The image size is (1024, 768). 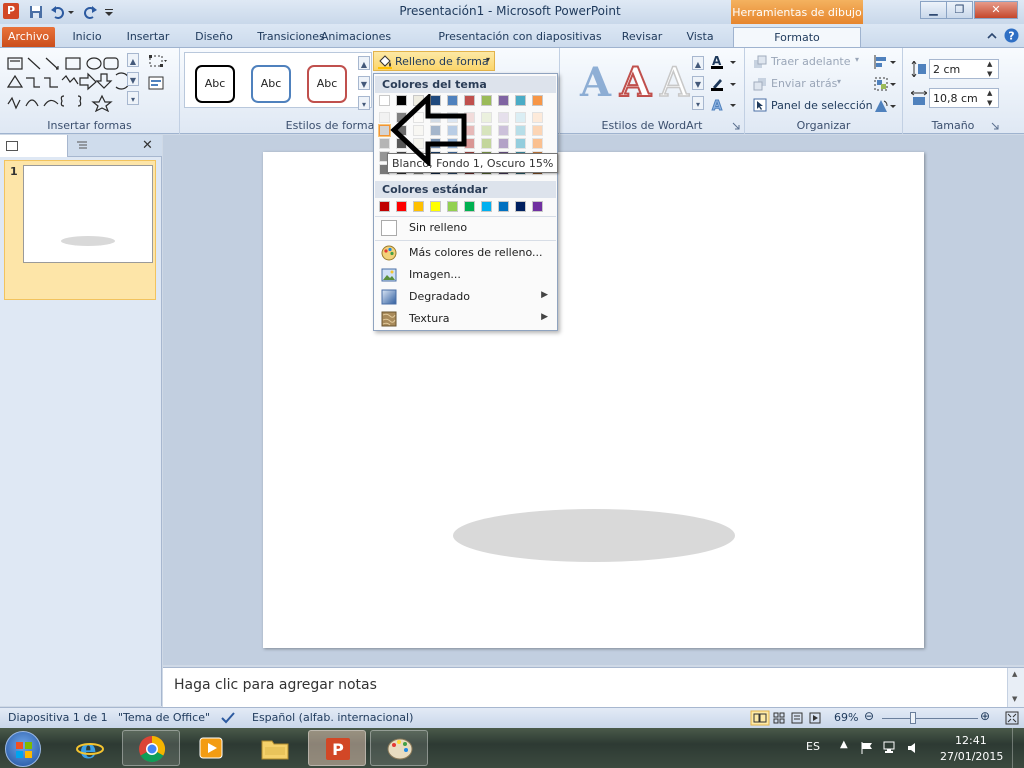 What do you see at coordinates (91, 748) in the screenshot?
I see `taskbar-ie: e` at bounding box center [91, 748].